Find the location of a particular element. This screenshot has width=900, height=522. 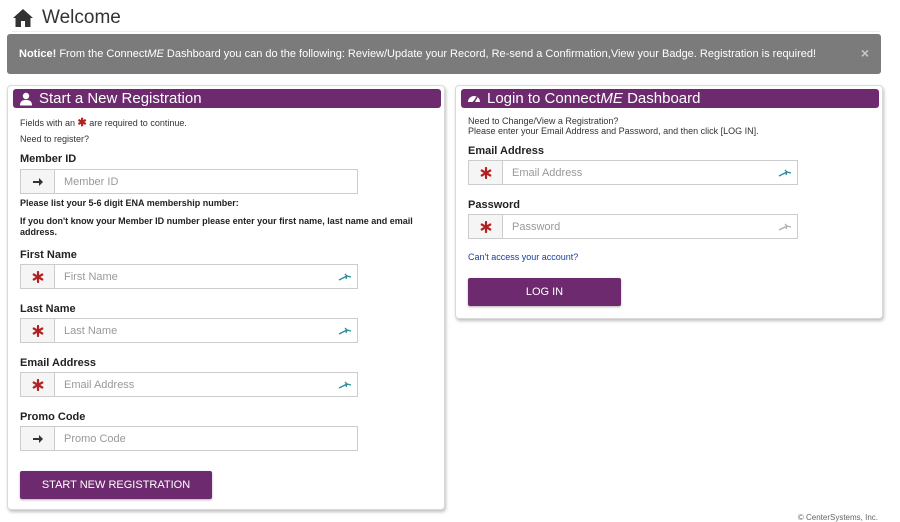

first-name-input is located at coordinates (194, 276).